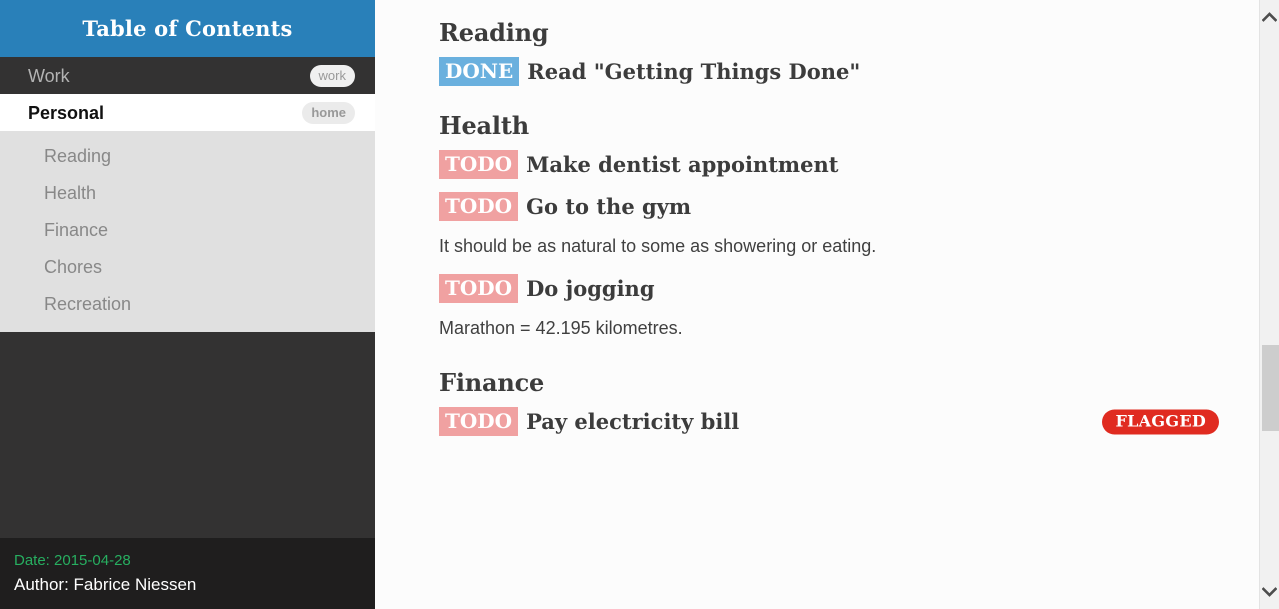 This screenshot has width=1279, height=609. What do you see at coordinates (484, 125) in the screenshot?
I see `section-heading: Health` at bounding box center [484, 125].